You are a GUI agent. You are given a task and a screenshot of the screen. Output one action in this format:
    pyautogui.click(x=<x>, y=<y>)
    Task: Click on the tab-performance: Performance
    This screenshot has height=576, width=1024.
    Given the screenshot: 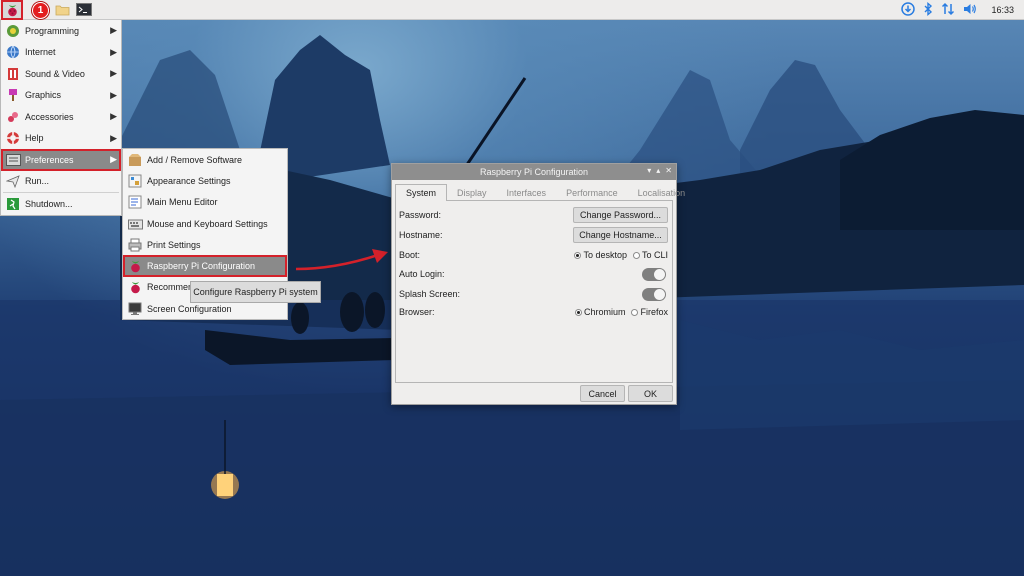 What is the action you would take?
    pyautogui.click(x=592, y=192)
    